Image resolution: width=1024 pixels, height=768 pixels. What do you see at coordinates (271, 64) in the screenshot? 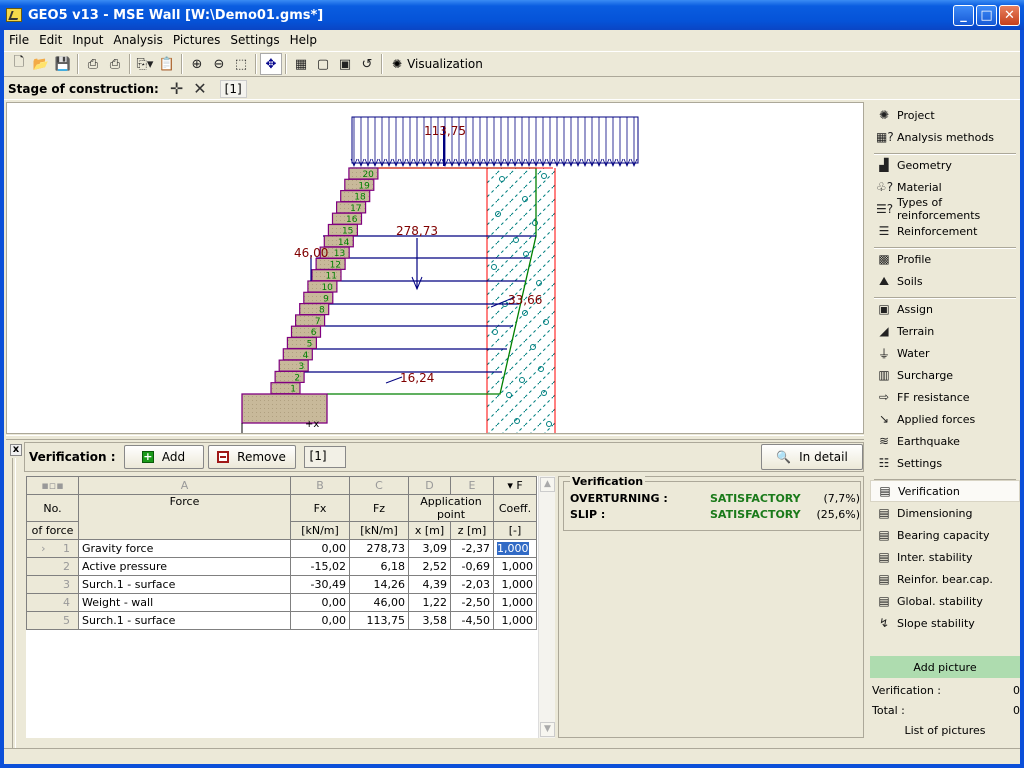
I see `move-icon: ✥` at bounding box center [271, 64].